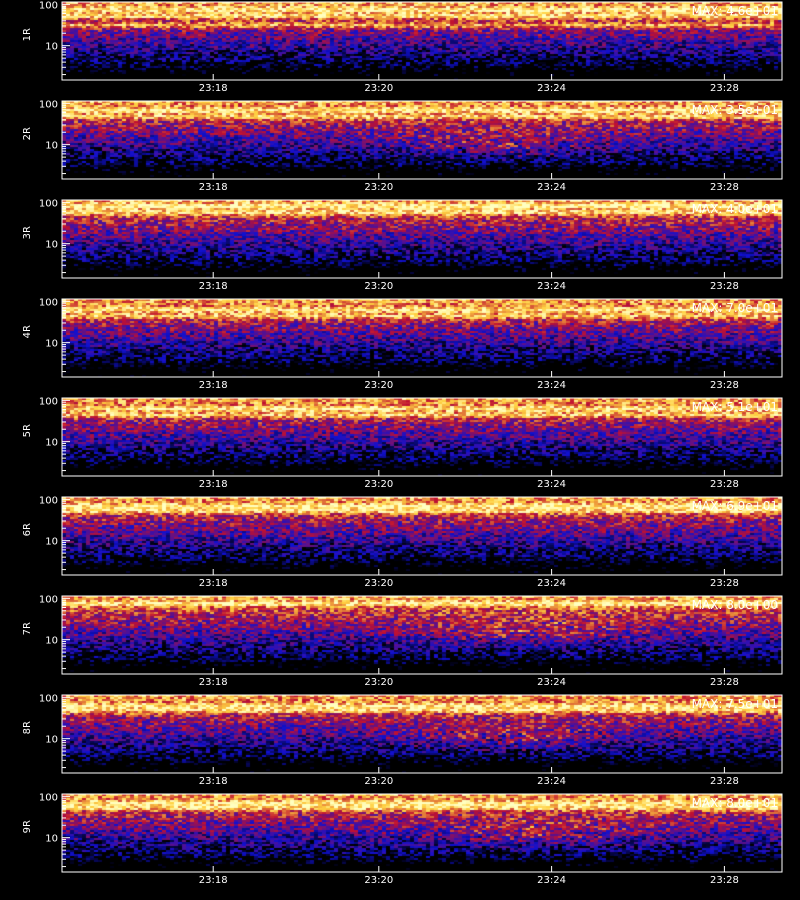  I want to click on max-label: MAX: 7.0e+01, so click(735, 308).